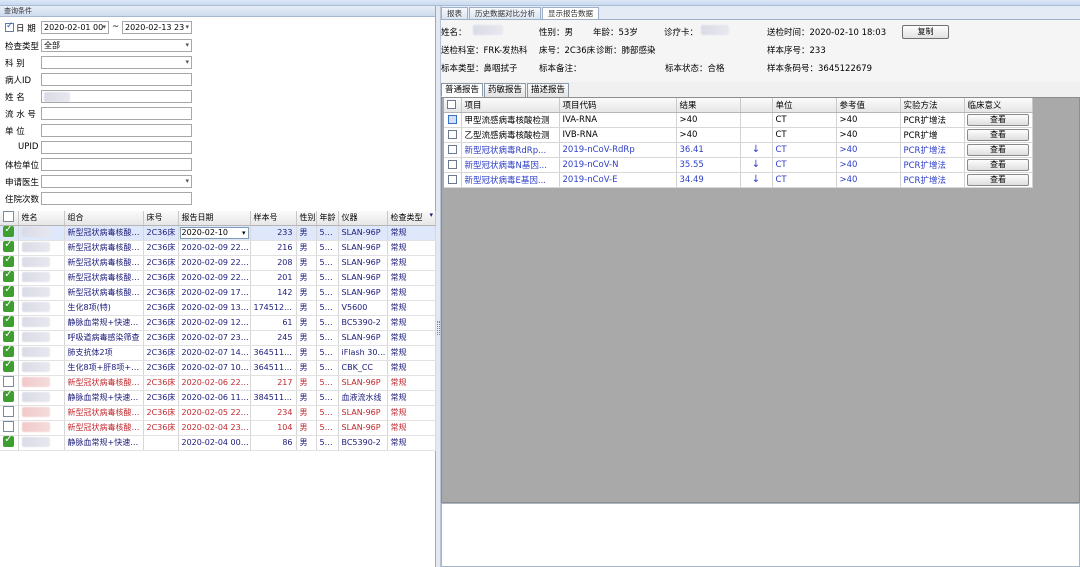 The height and width of the screenshot is (567, 1080). Describe the element at coordinates (75, 27) in the screenshot. I see `date-from-field: 2020-02-01 00` at that location.